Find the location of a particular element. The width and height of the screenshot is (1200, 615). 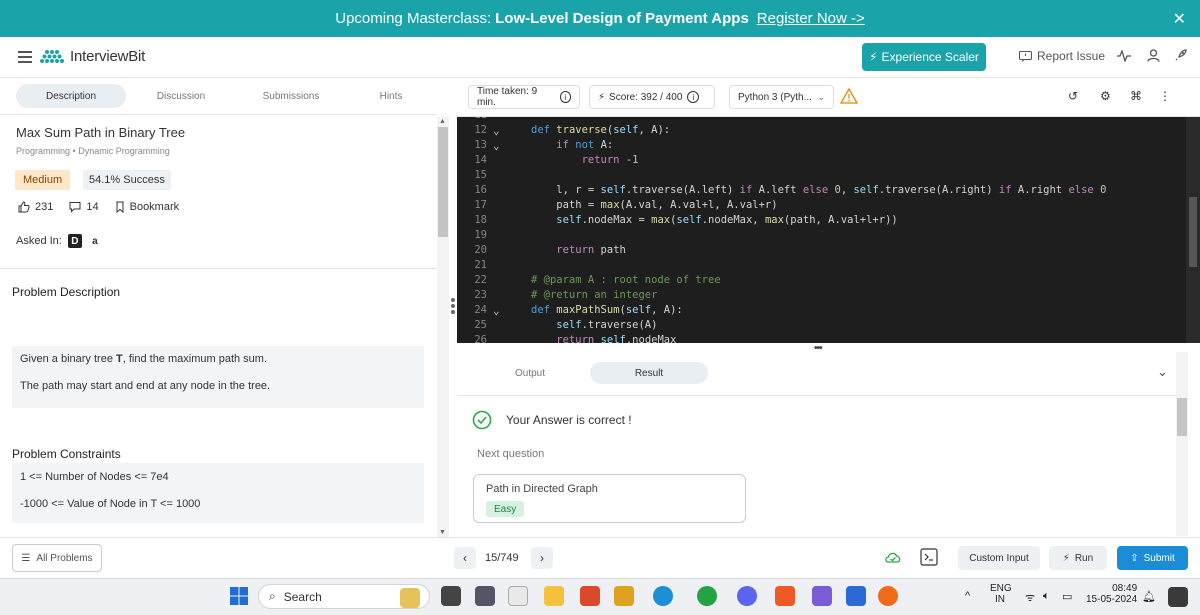

comments-button: 14 is located at coordinates (84, 207).